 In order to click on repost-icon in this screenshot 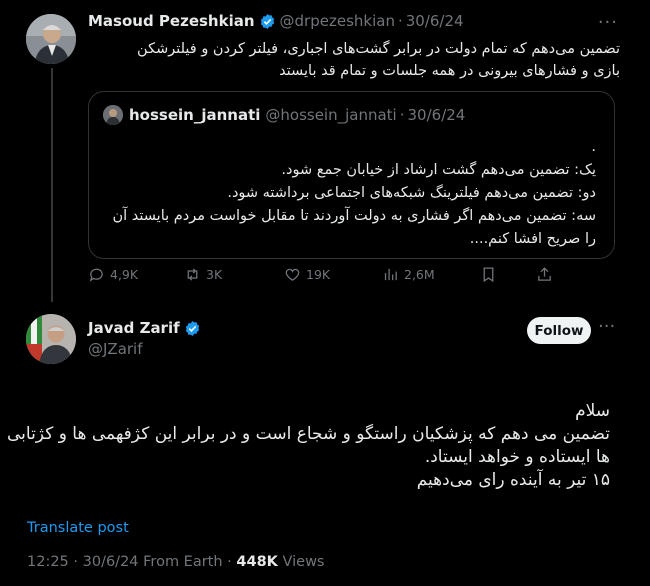, I will do `click(192, 274)`.